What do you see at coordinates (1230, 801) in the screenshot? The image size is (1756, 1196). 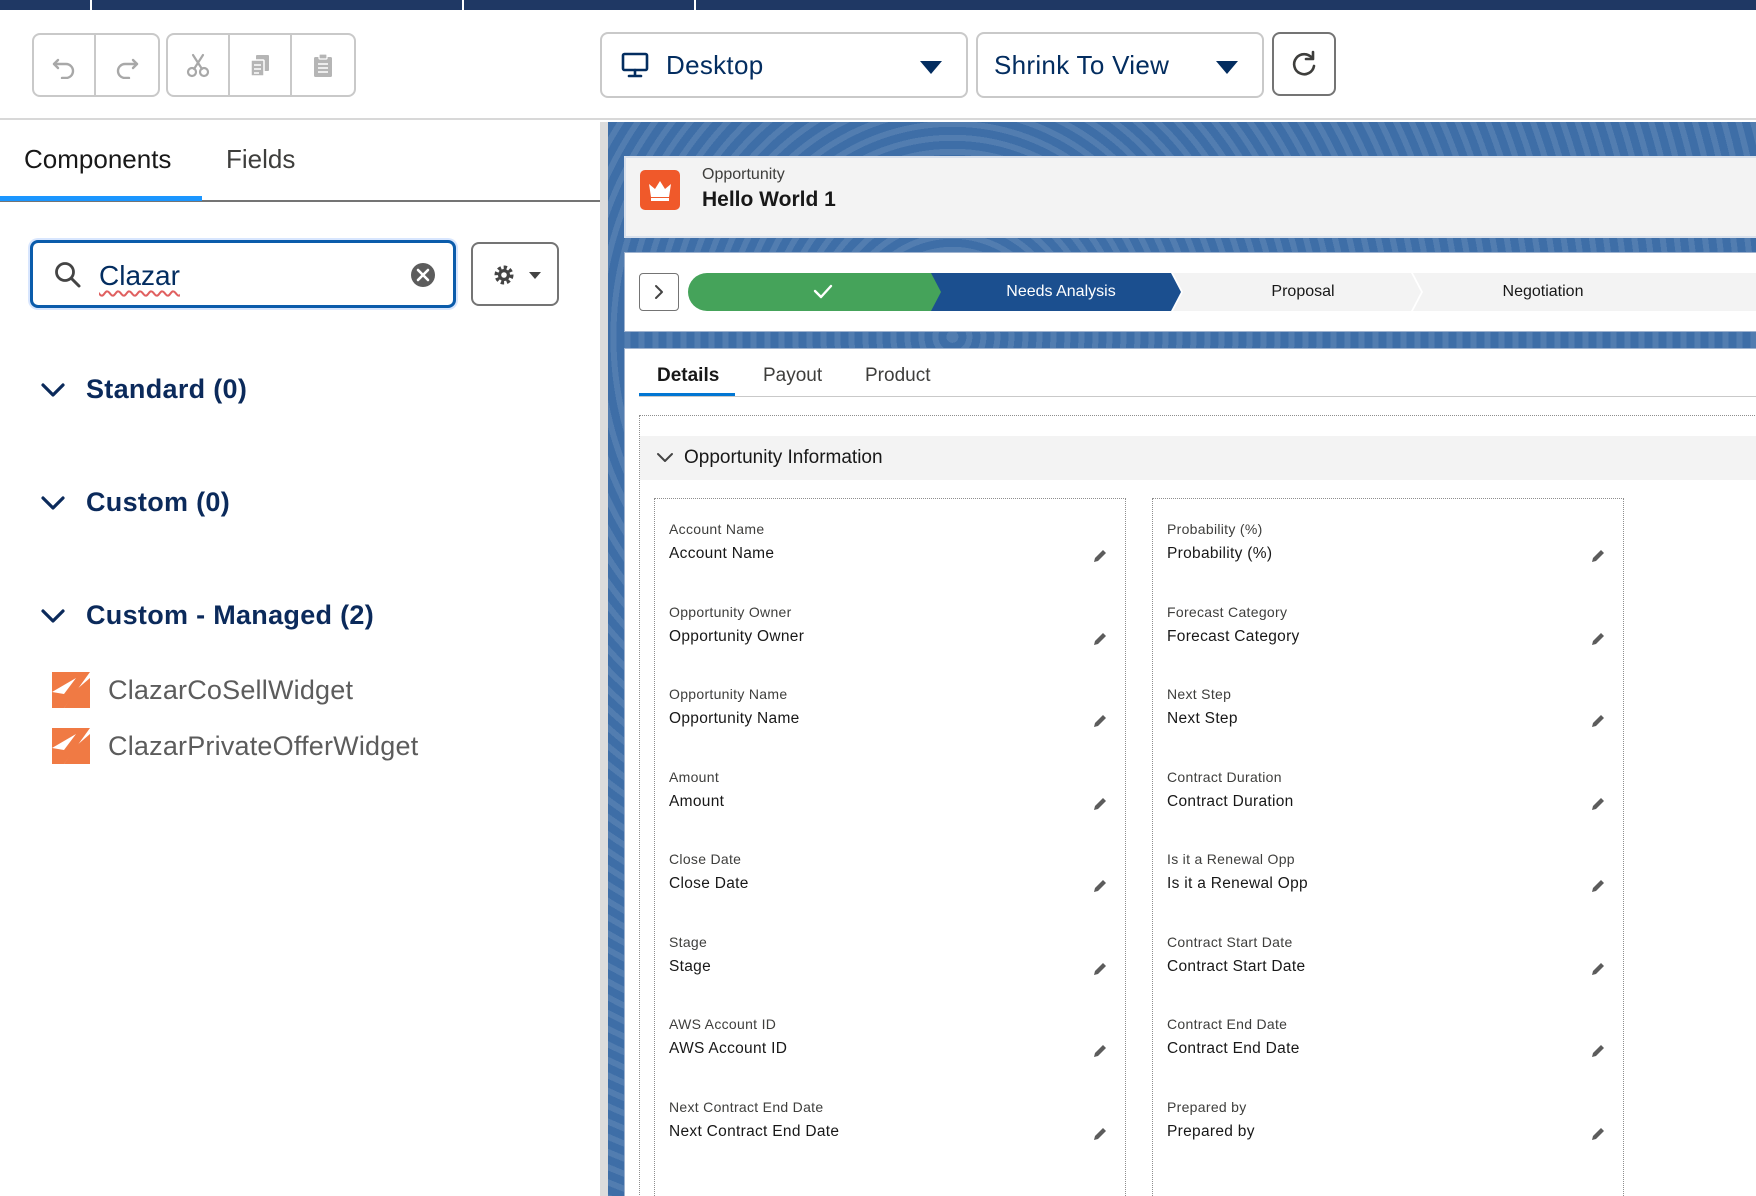 I see `field-value: Contract Duration` at bounding box center [1230, 801].